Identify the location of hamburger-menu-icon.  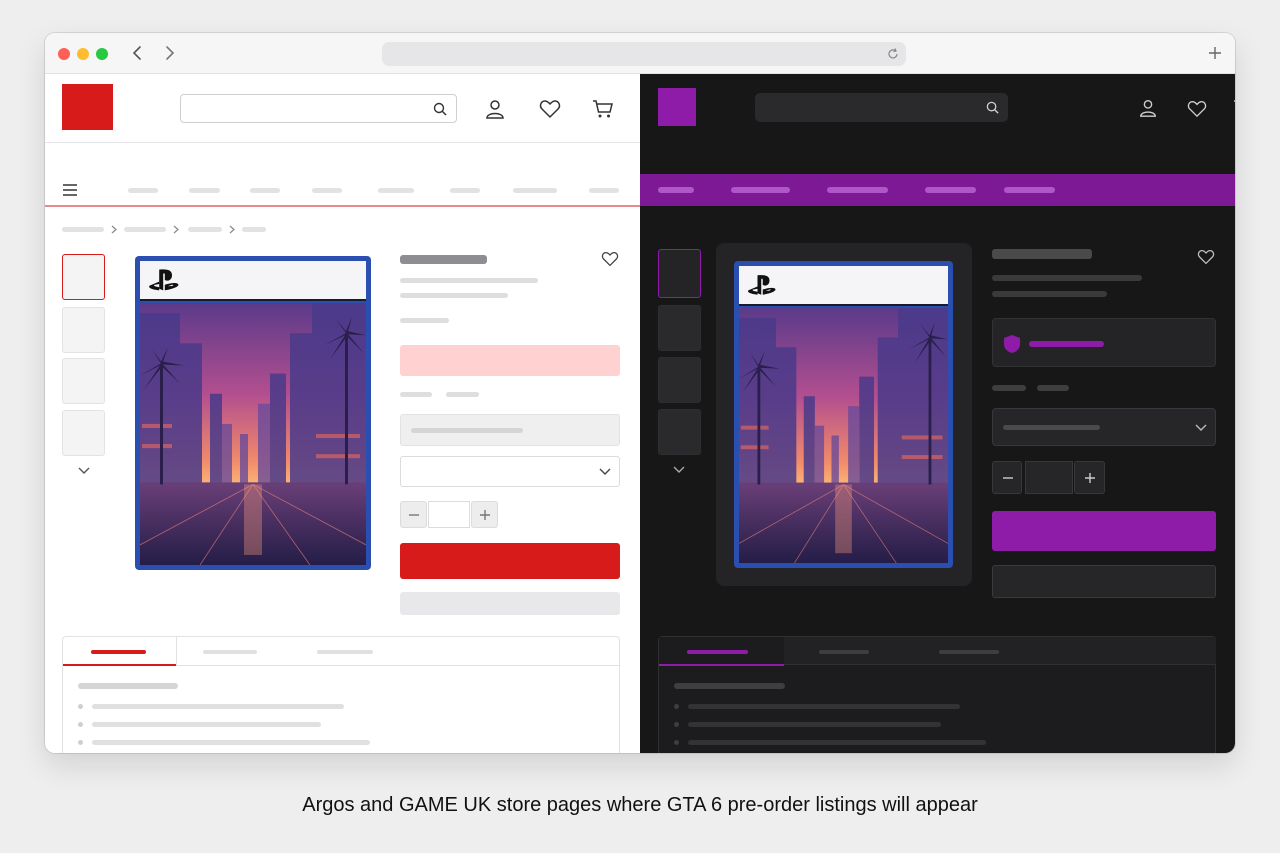
(70, 190).